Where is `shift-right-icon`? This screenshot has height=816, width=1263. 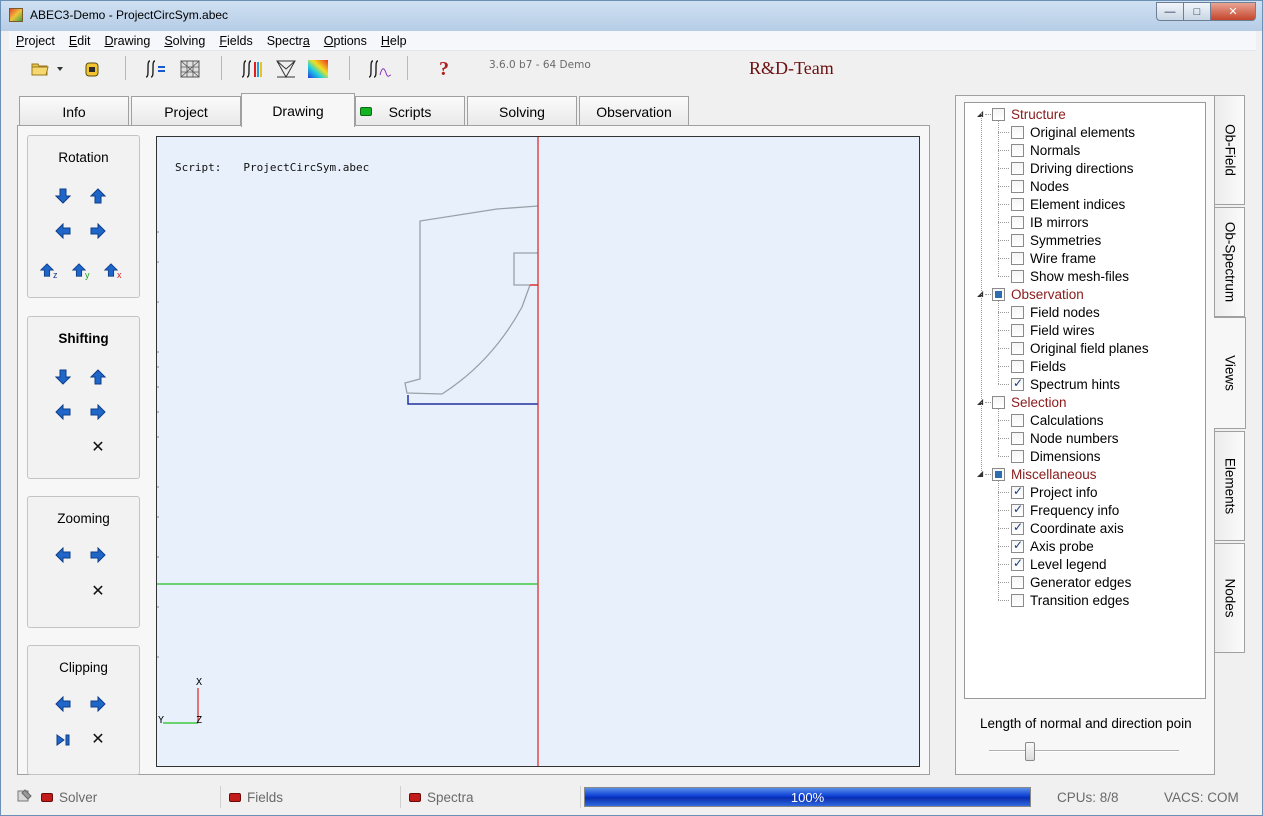 shift-right-icon is located at coordinates (98, 412).